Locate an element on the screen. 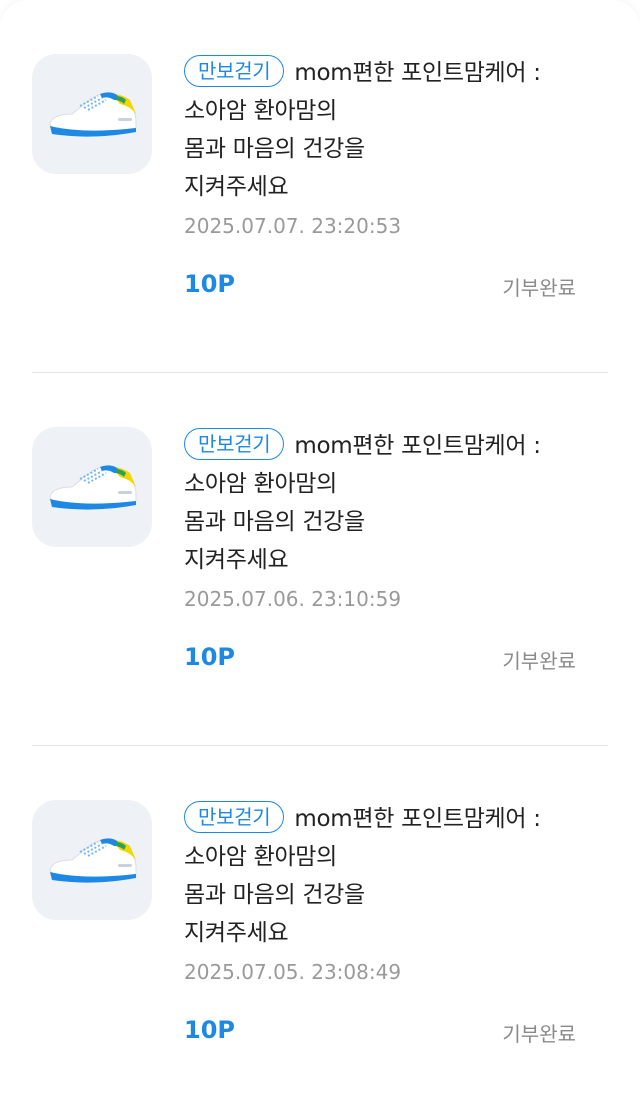  donation-date: 2025.07.07. 23:20:53 is located at coordinates (293, 226).